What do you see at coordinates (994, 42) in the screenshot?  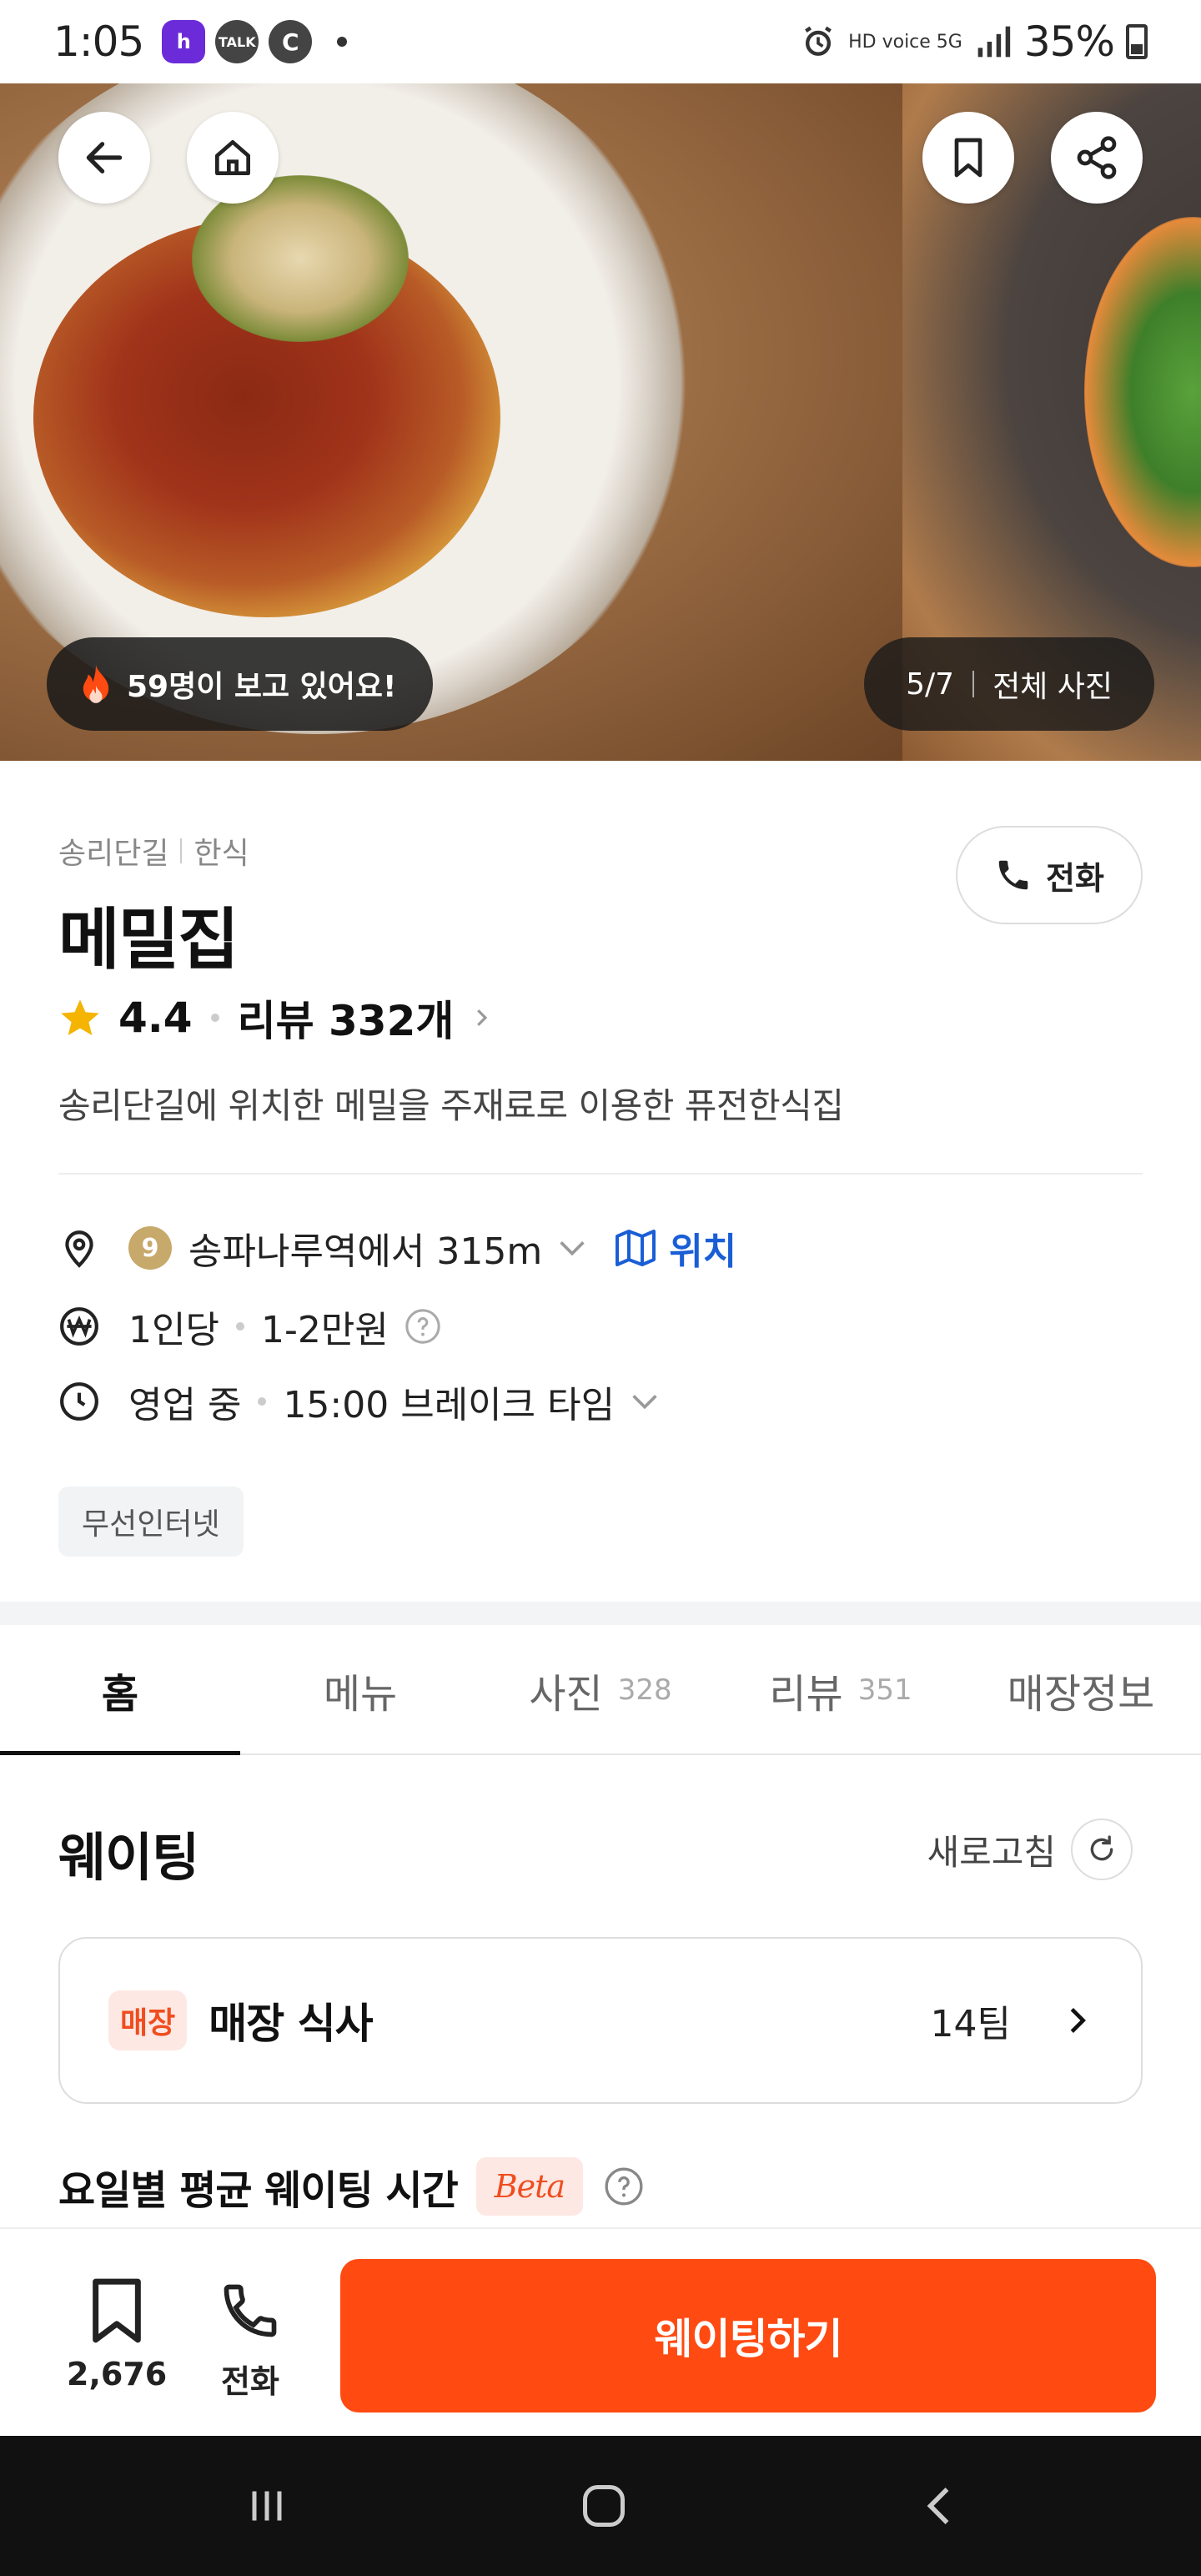 I see `signal-icon` at bounding box center [994, 42].